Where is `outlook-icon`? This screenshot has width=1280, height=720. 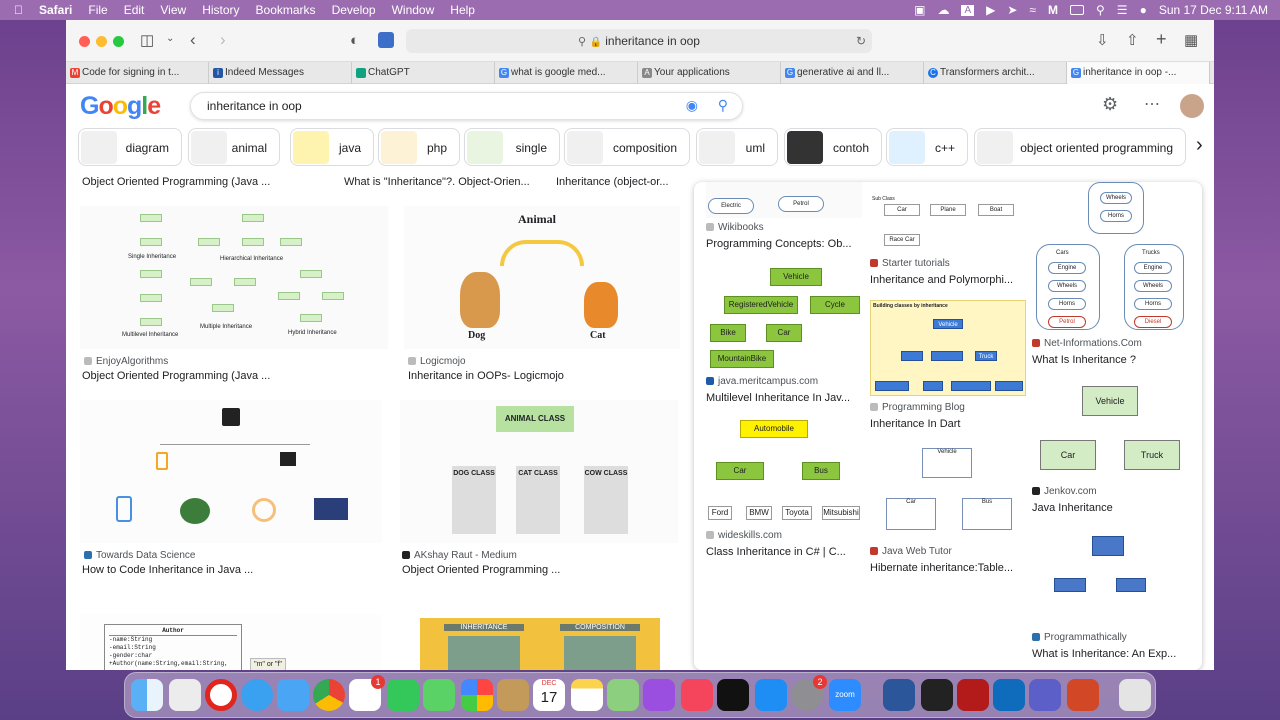
outlook-icon is located at coordinates (1009, 695).